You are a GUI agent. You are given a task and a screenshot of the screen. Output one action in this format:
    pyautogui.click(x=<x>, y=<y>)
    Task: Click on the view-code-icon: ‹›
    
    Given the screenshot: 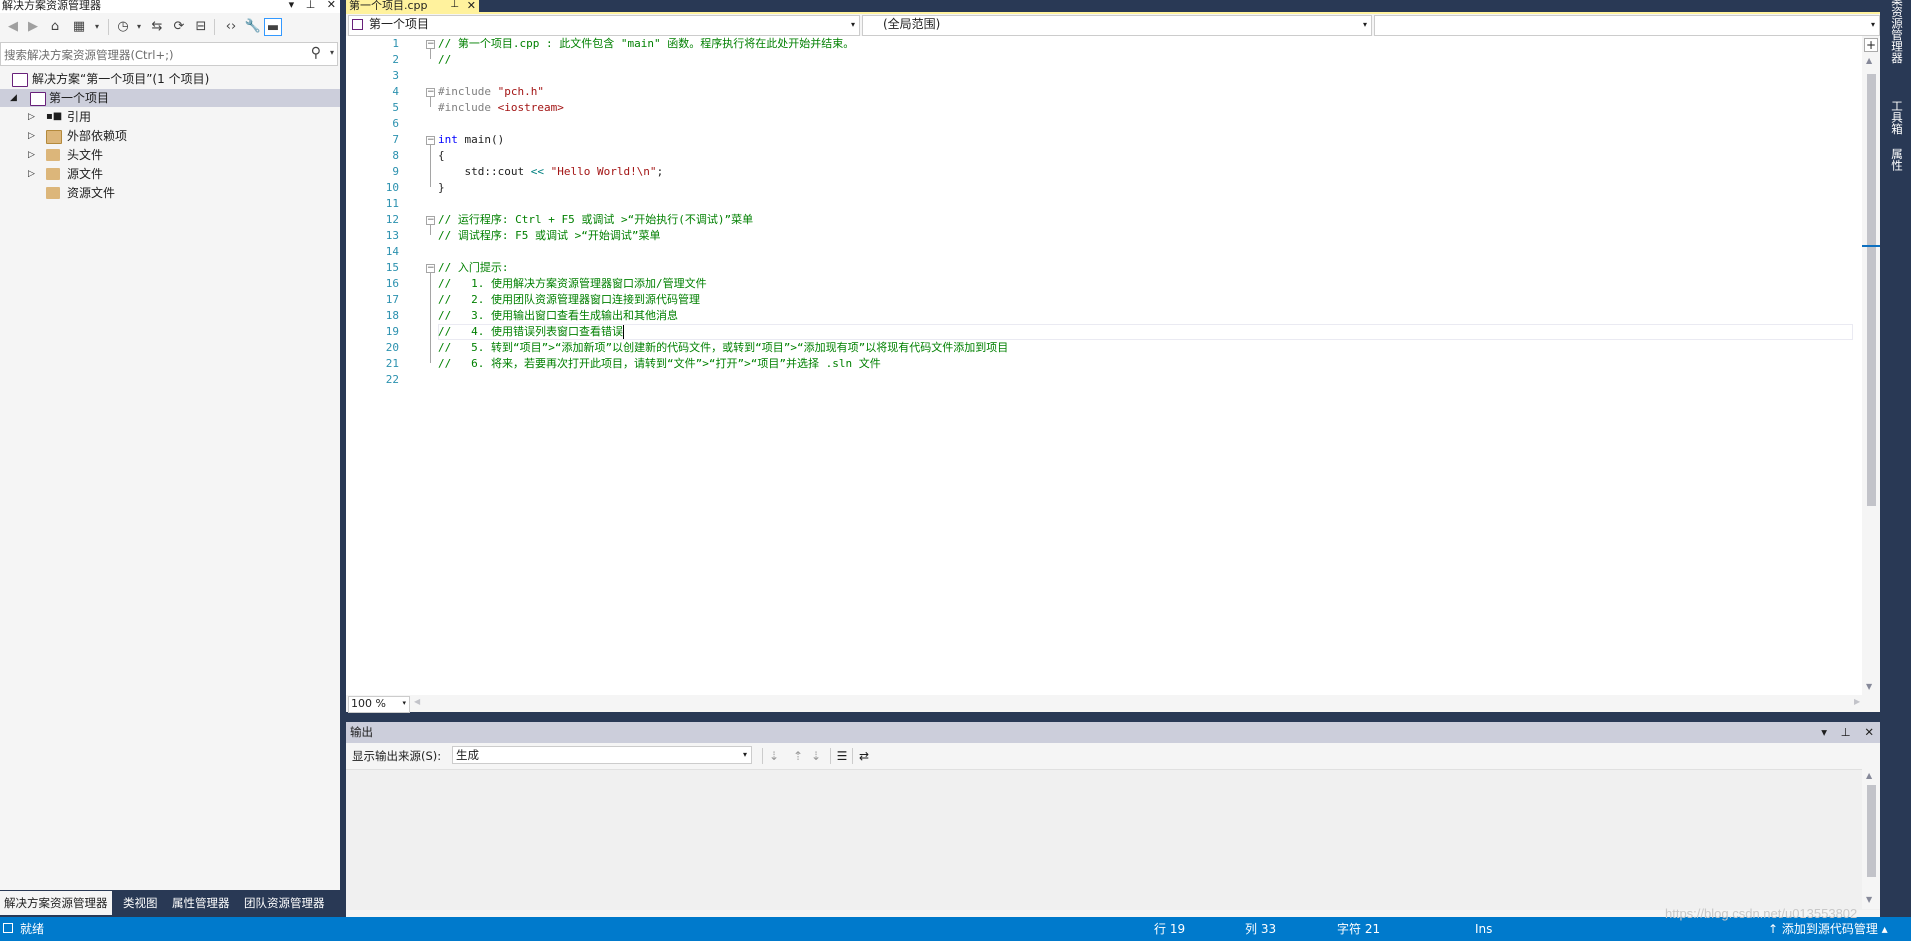 What is the action you would take?
    pyautogui.click(x=231, y=27)
    